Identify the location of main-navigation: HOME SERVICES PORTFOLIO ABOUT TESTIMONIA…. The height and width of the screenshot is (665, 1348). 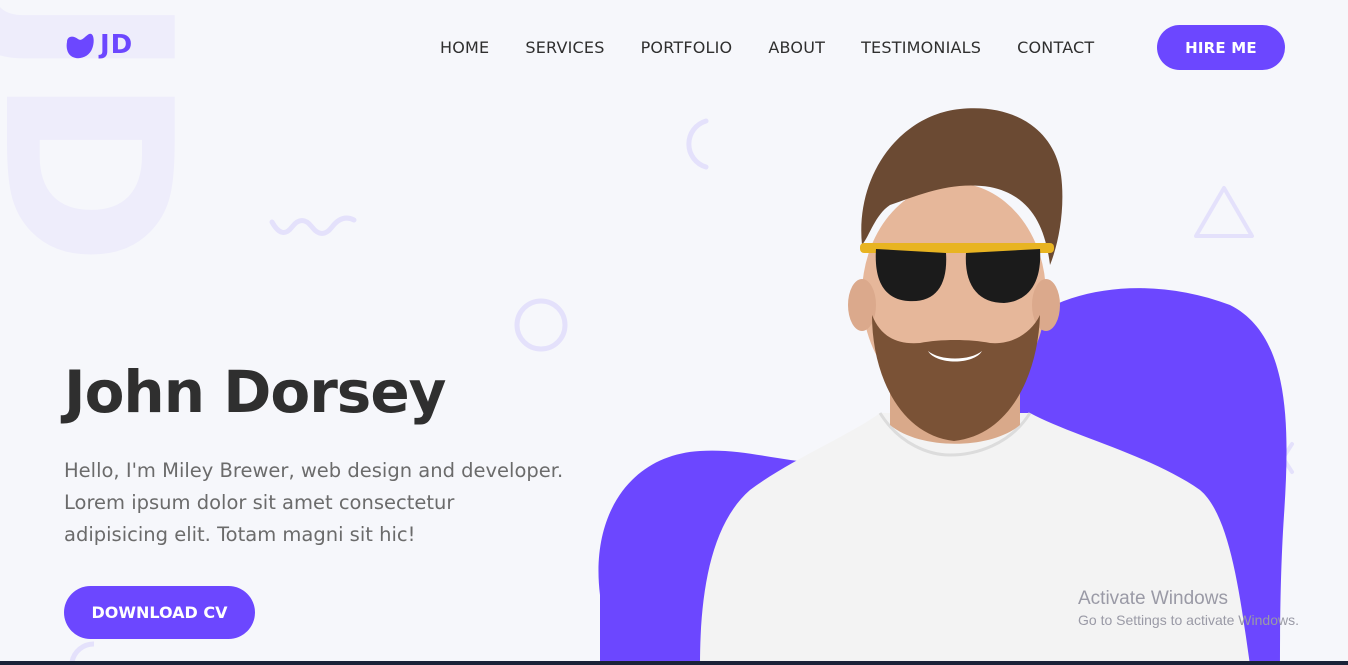
(785, 47).